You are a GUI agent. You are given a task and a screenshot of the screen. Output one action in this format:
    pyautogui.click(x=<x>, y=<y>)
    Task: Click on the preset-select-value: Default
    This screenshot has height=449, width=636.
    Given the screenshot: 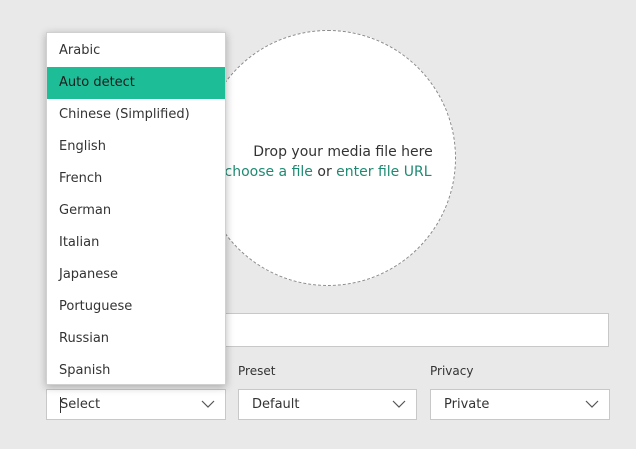 What is the action you would take?
    pyautogui.click(x=276, y=404)
    